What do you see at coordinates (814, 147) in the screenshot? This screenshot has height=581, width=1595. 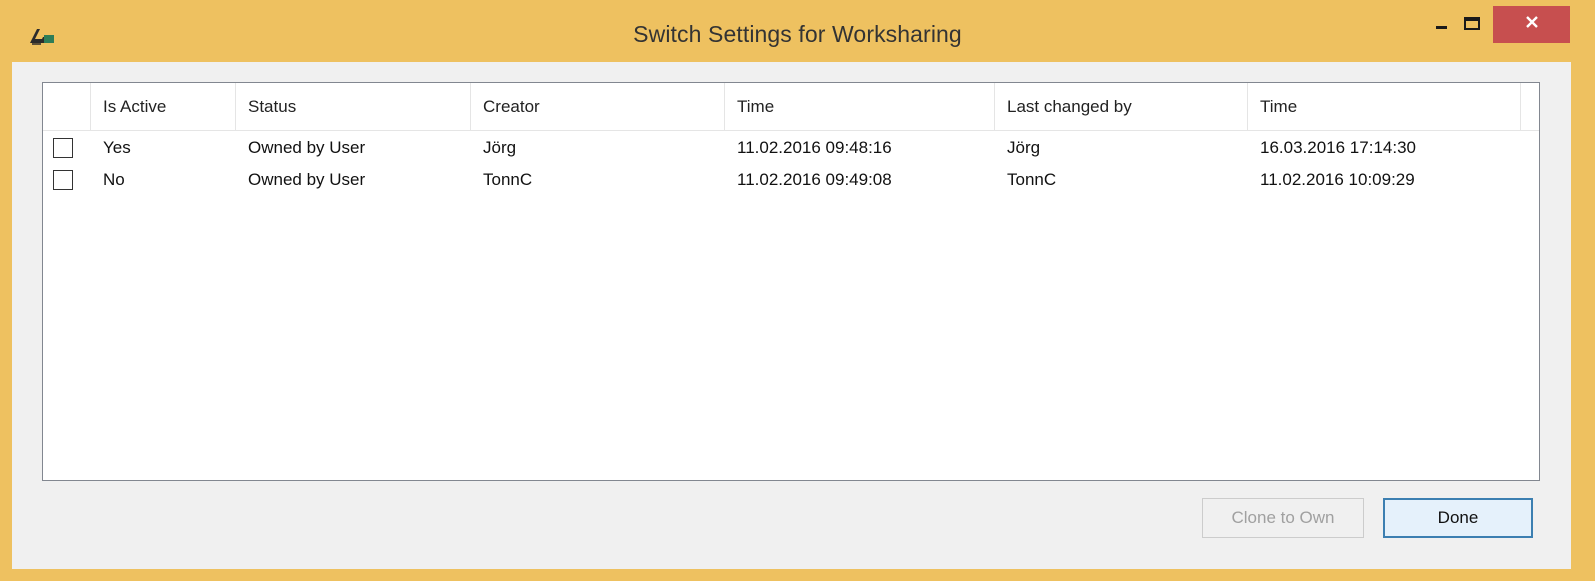 I see `cell-time: 11.02.2016 09:48:16` at bounding box center [814, 147].